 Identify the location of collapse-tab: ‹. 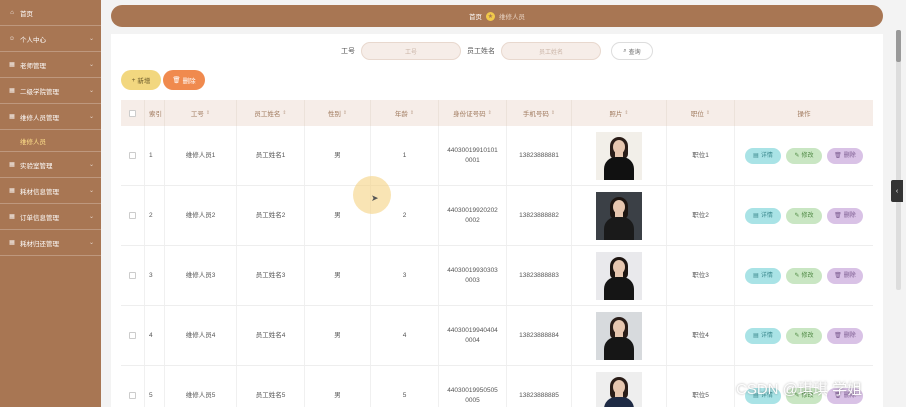
(897, 191).